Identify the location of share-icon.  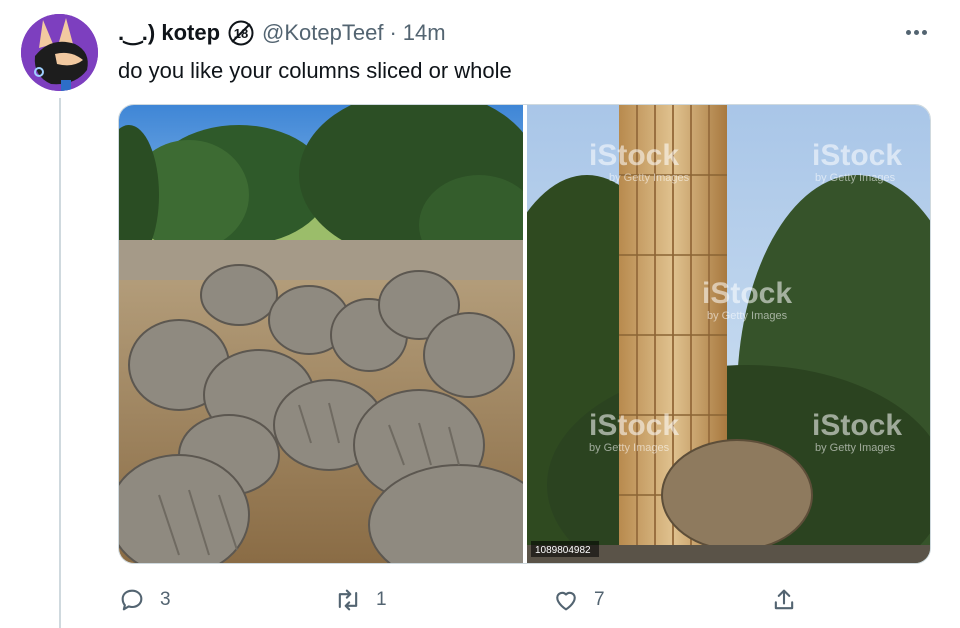
(784, 599).